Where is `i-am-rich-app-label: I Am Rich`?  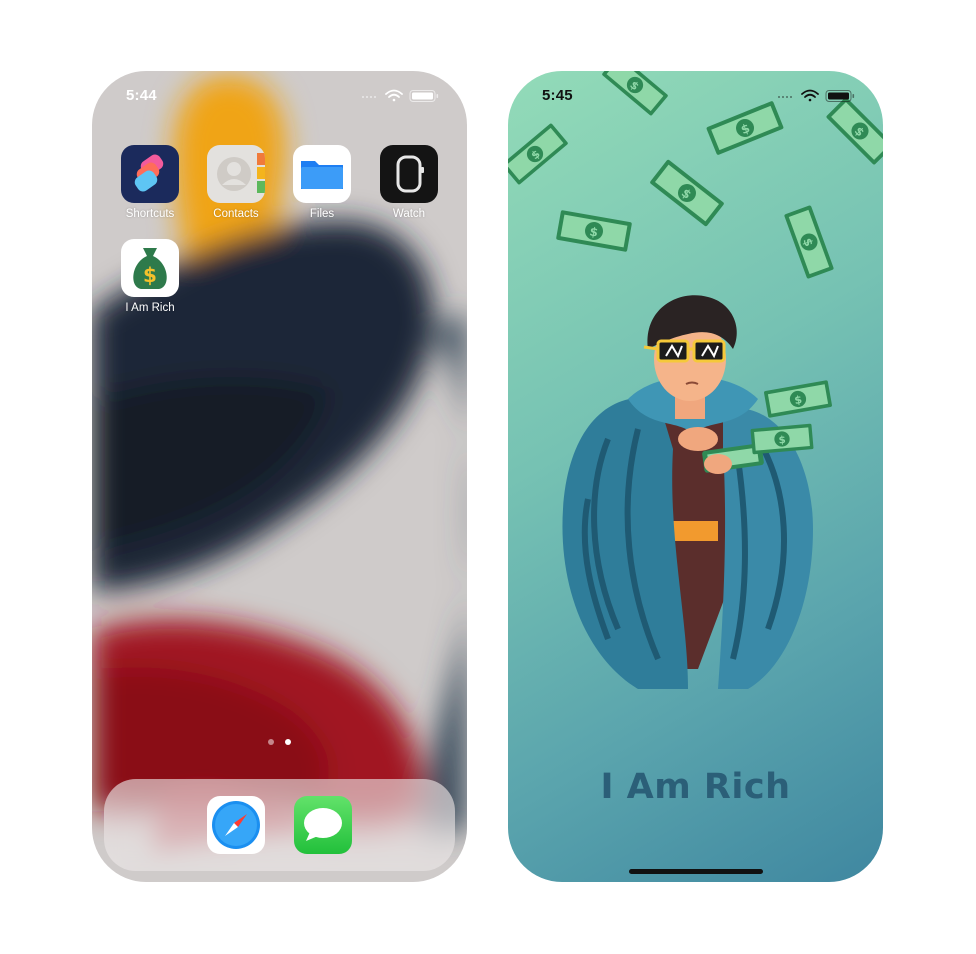 i-am-rich-app-label: I Am Rich is located at coordinates (150, 308).